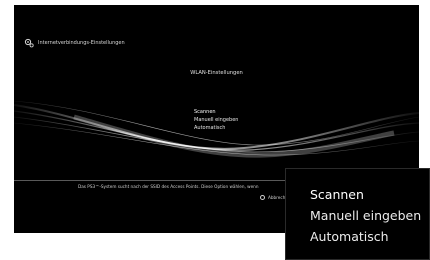 This screenshot has height=260, width=430. Describe the element at coordinates (365, 194) in the screenshot. I see `zoom-item-scannen: Scannen` at that location.